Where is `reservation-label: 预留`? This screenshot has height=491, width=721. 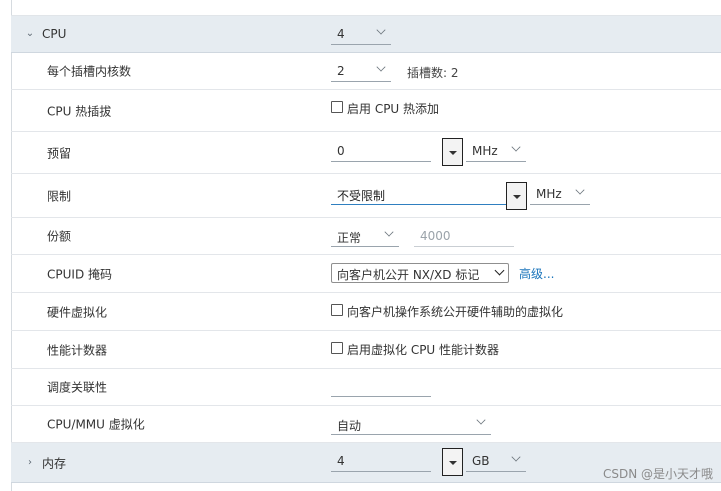
reservation-label: 预留 is located at coordinates (59, 153).